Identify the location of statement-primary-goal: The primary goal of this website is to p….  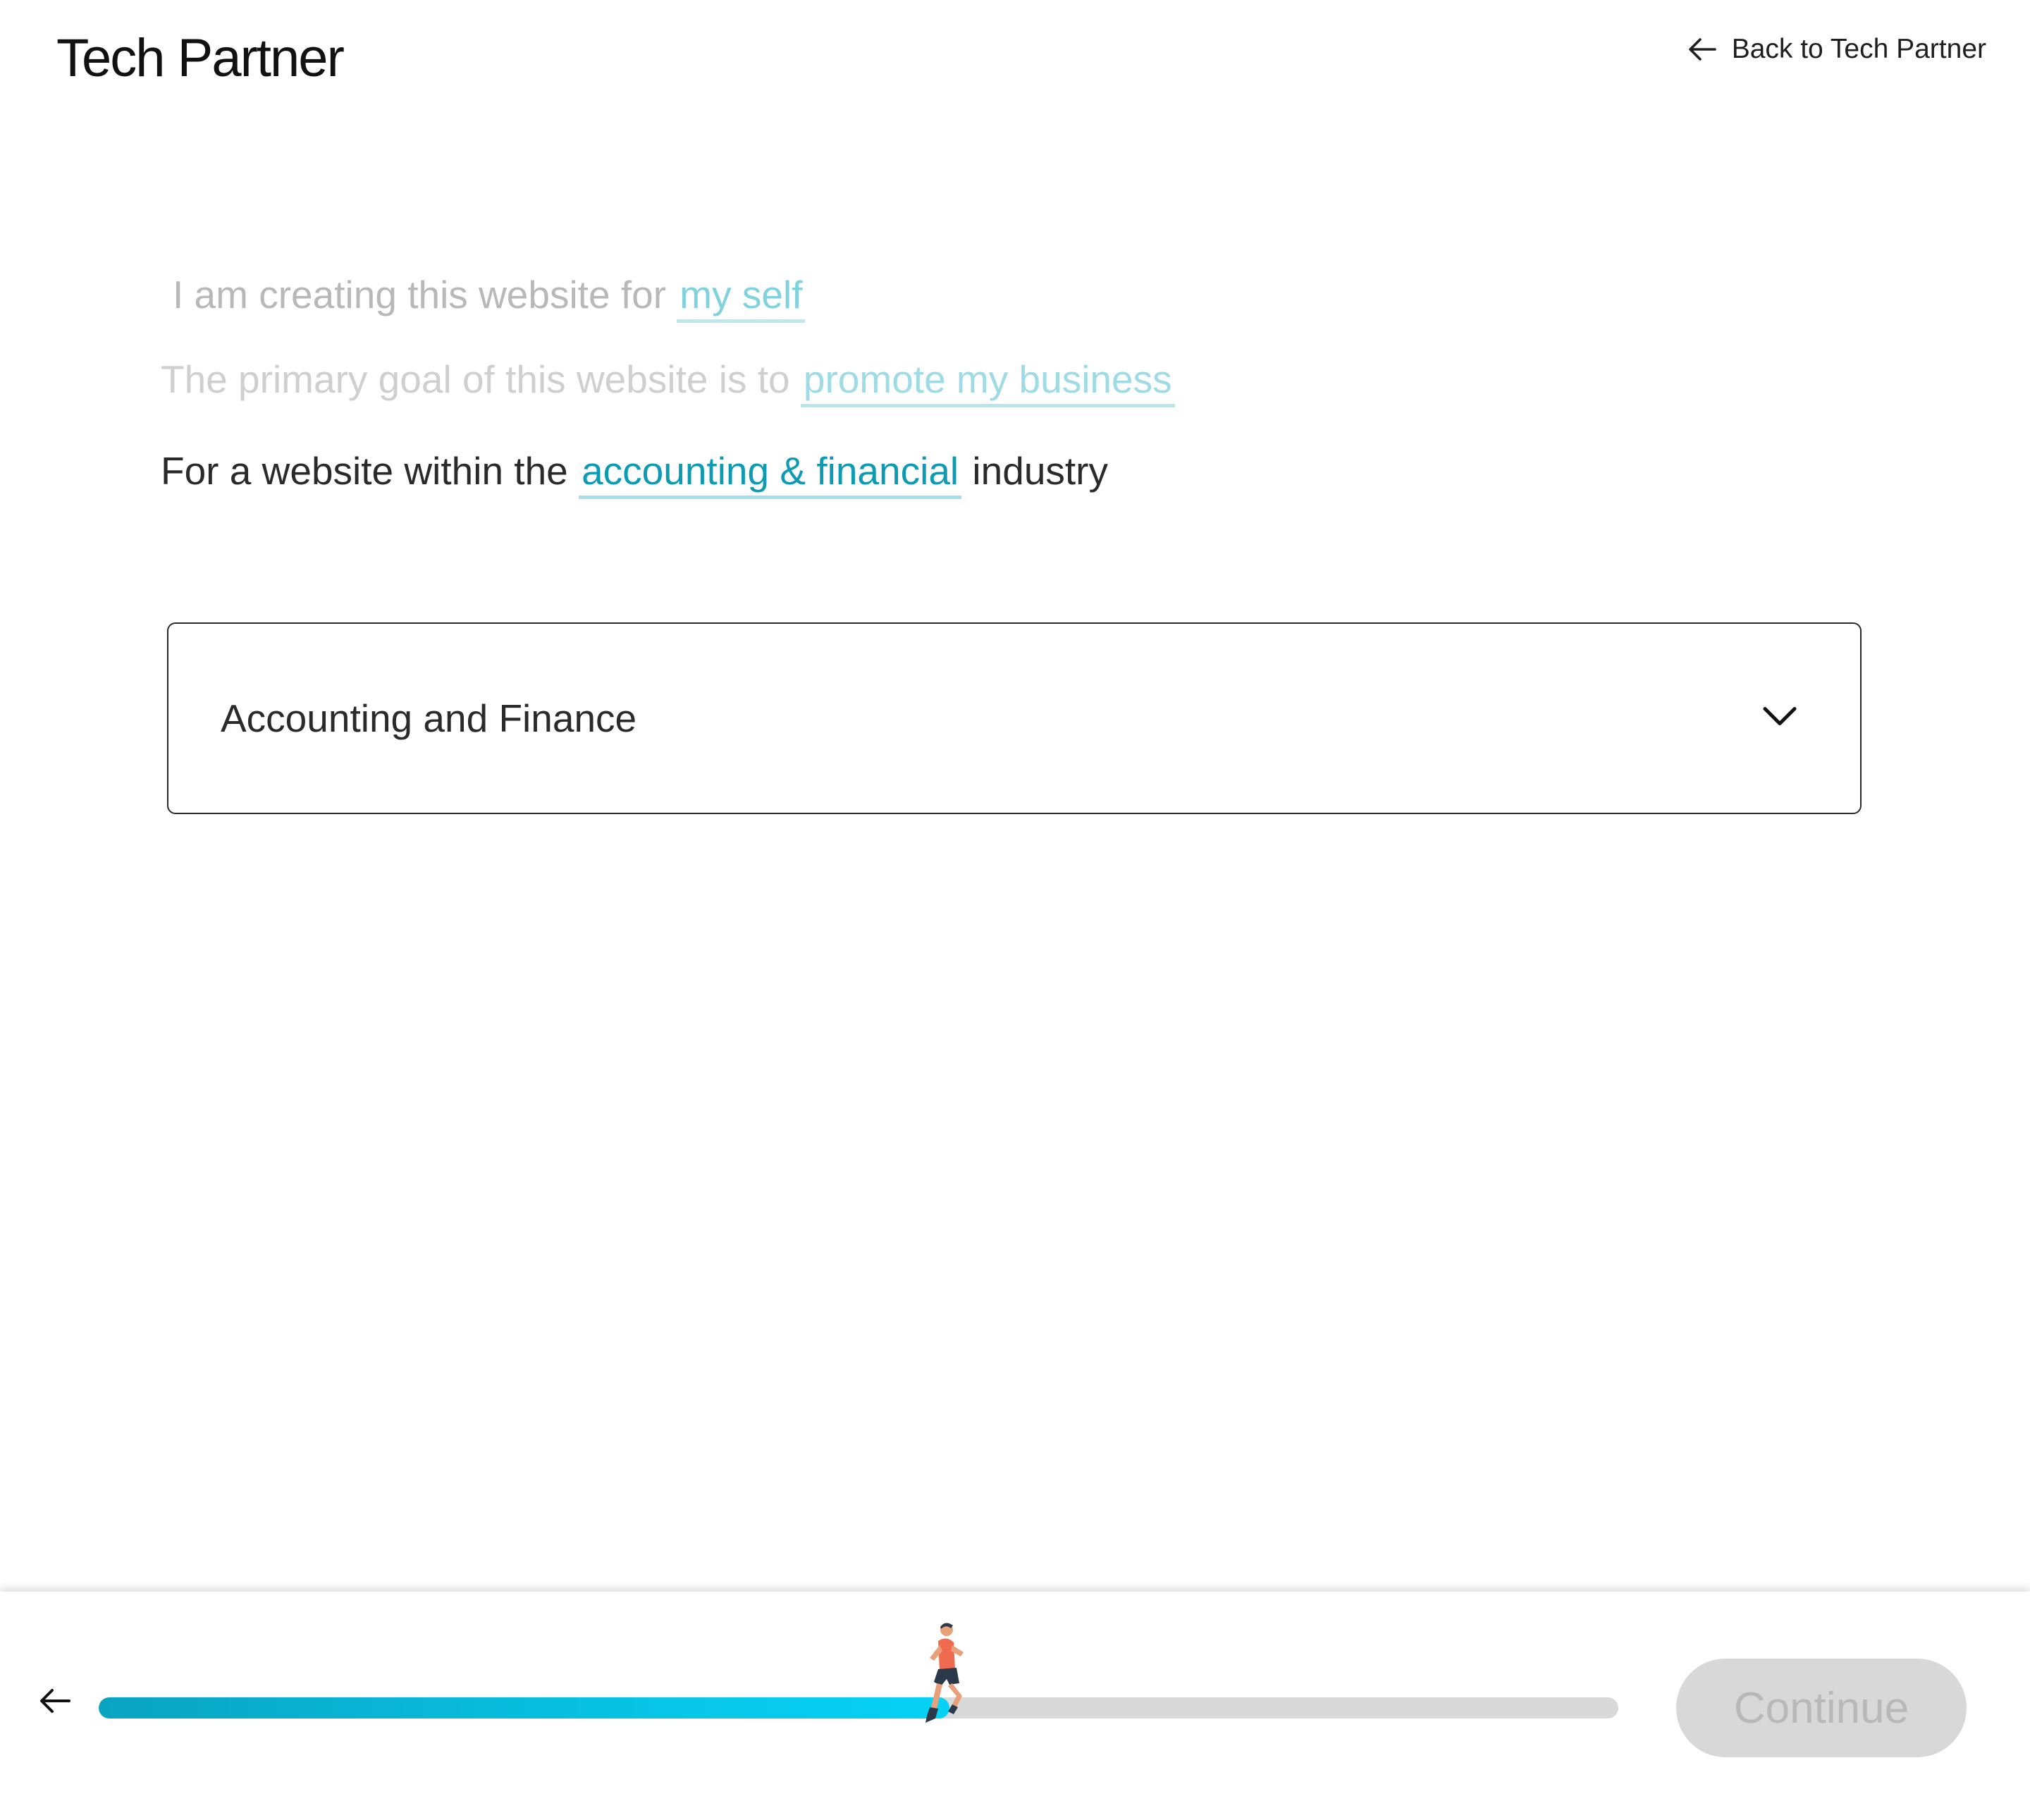
(668, 379).